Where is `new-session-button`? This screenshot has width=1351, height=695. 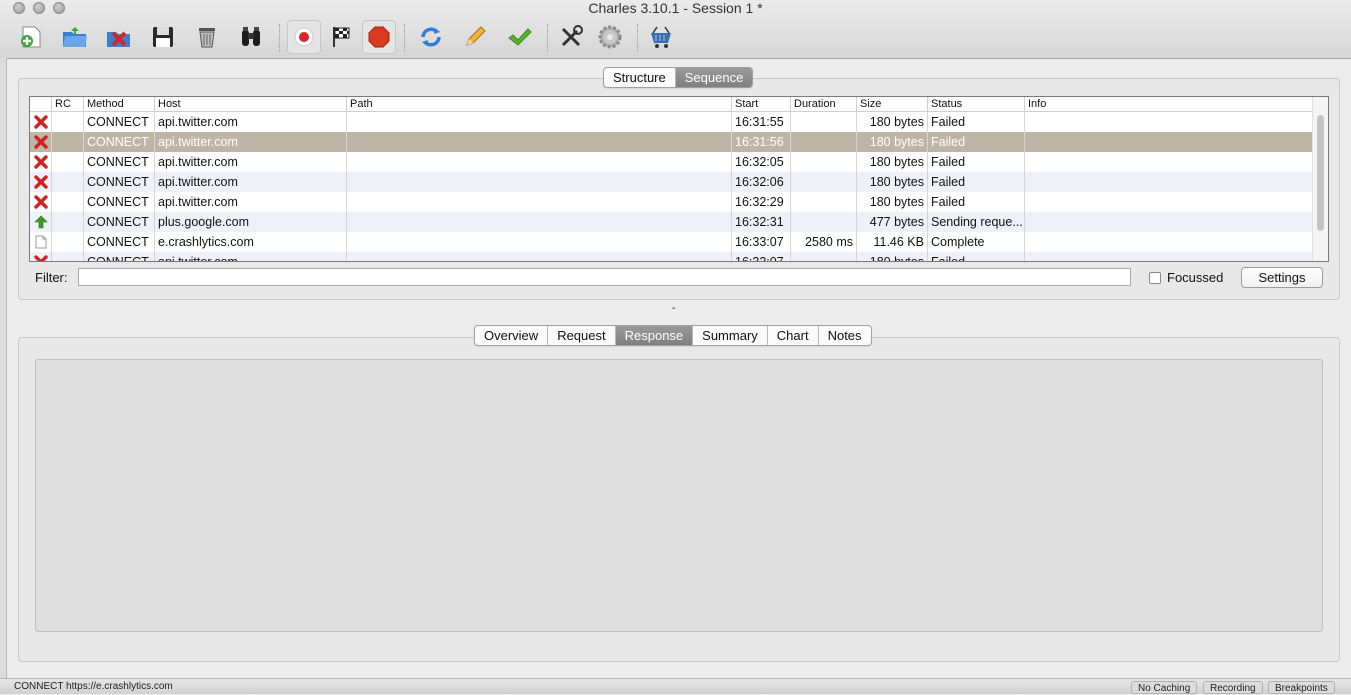 new-session-button is located at coordinates (32, 37).